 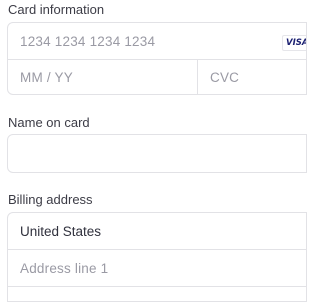 I want to click on name-on-card-input, so click(x=157, y=153).